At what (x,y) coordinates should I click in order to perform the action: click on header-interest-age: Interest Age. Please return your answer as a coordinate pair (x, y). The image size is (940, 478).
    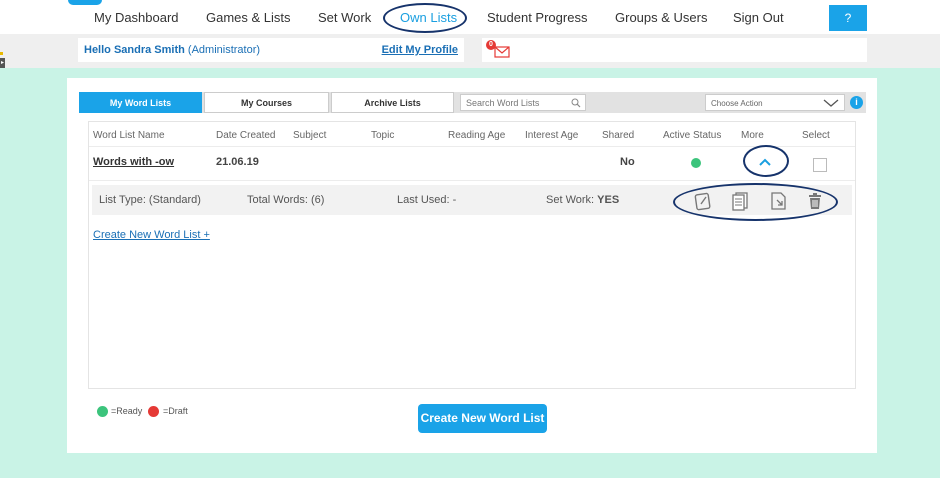
    Looking at the image, I should click on (552, 135).